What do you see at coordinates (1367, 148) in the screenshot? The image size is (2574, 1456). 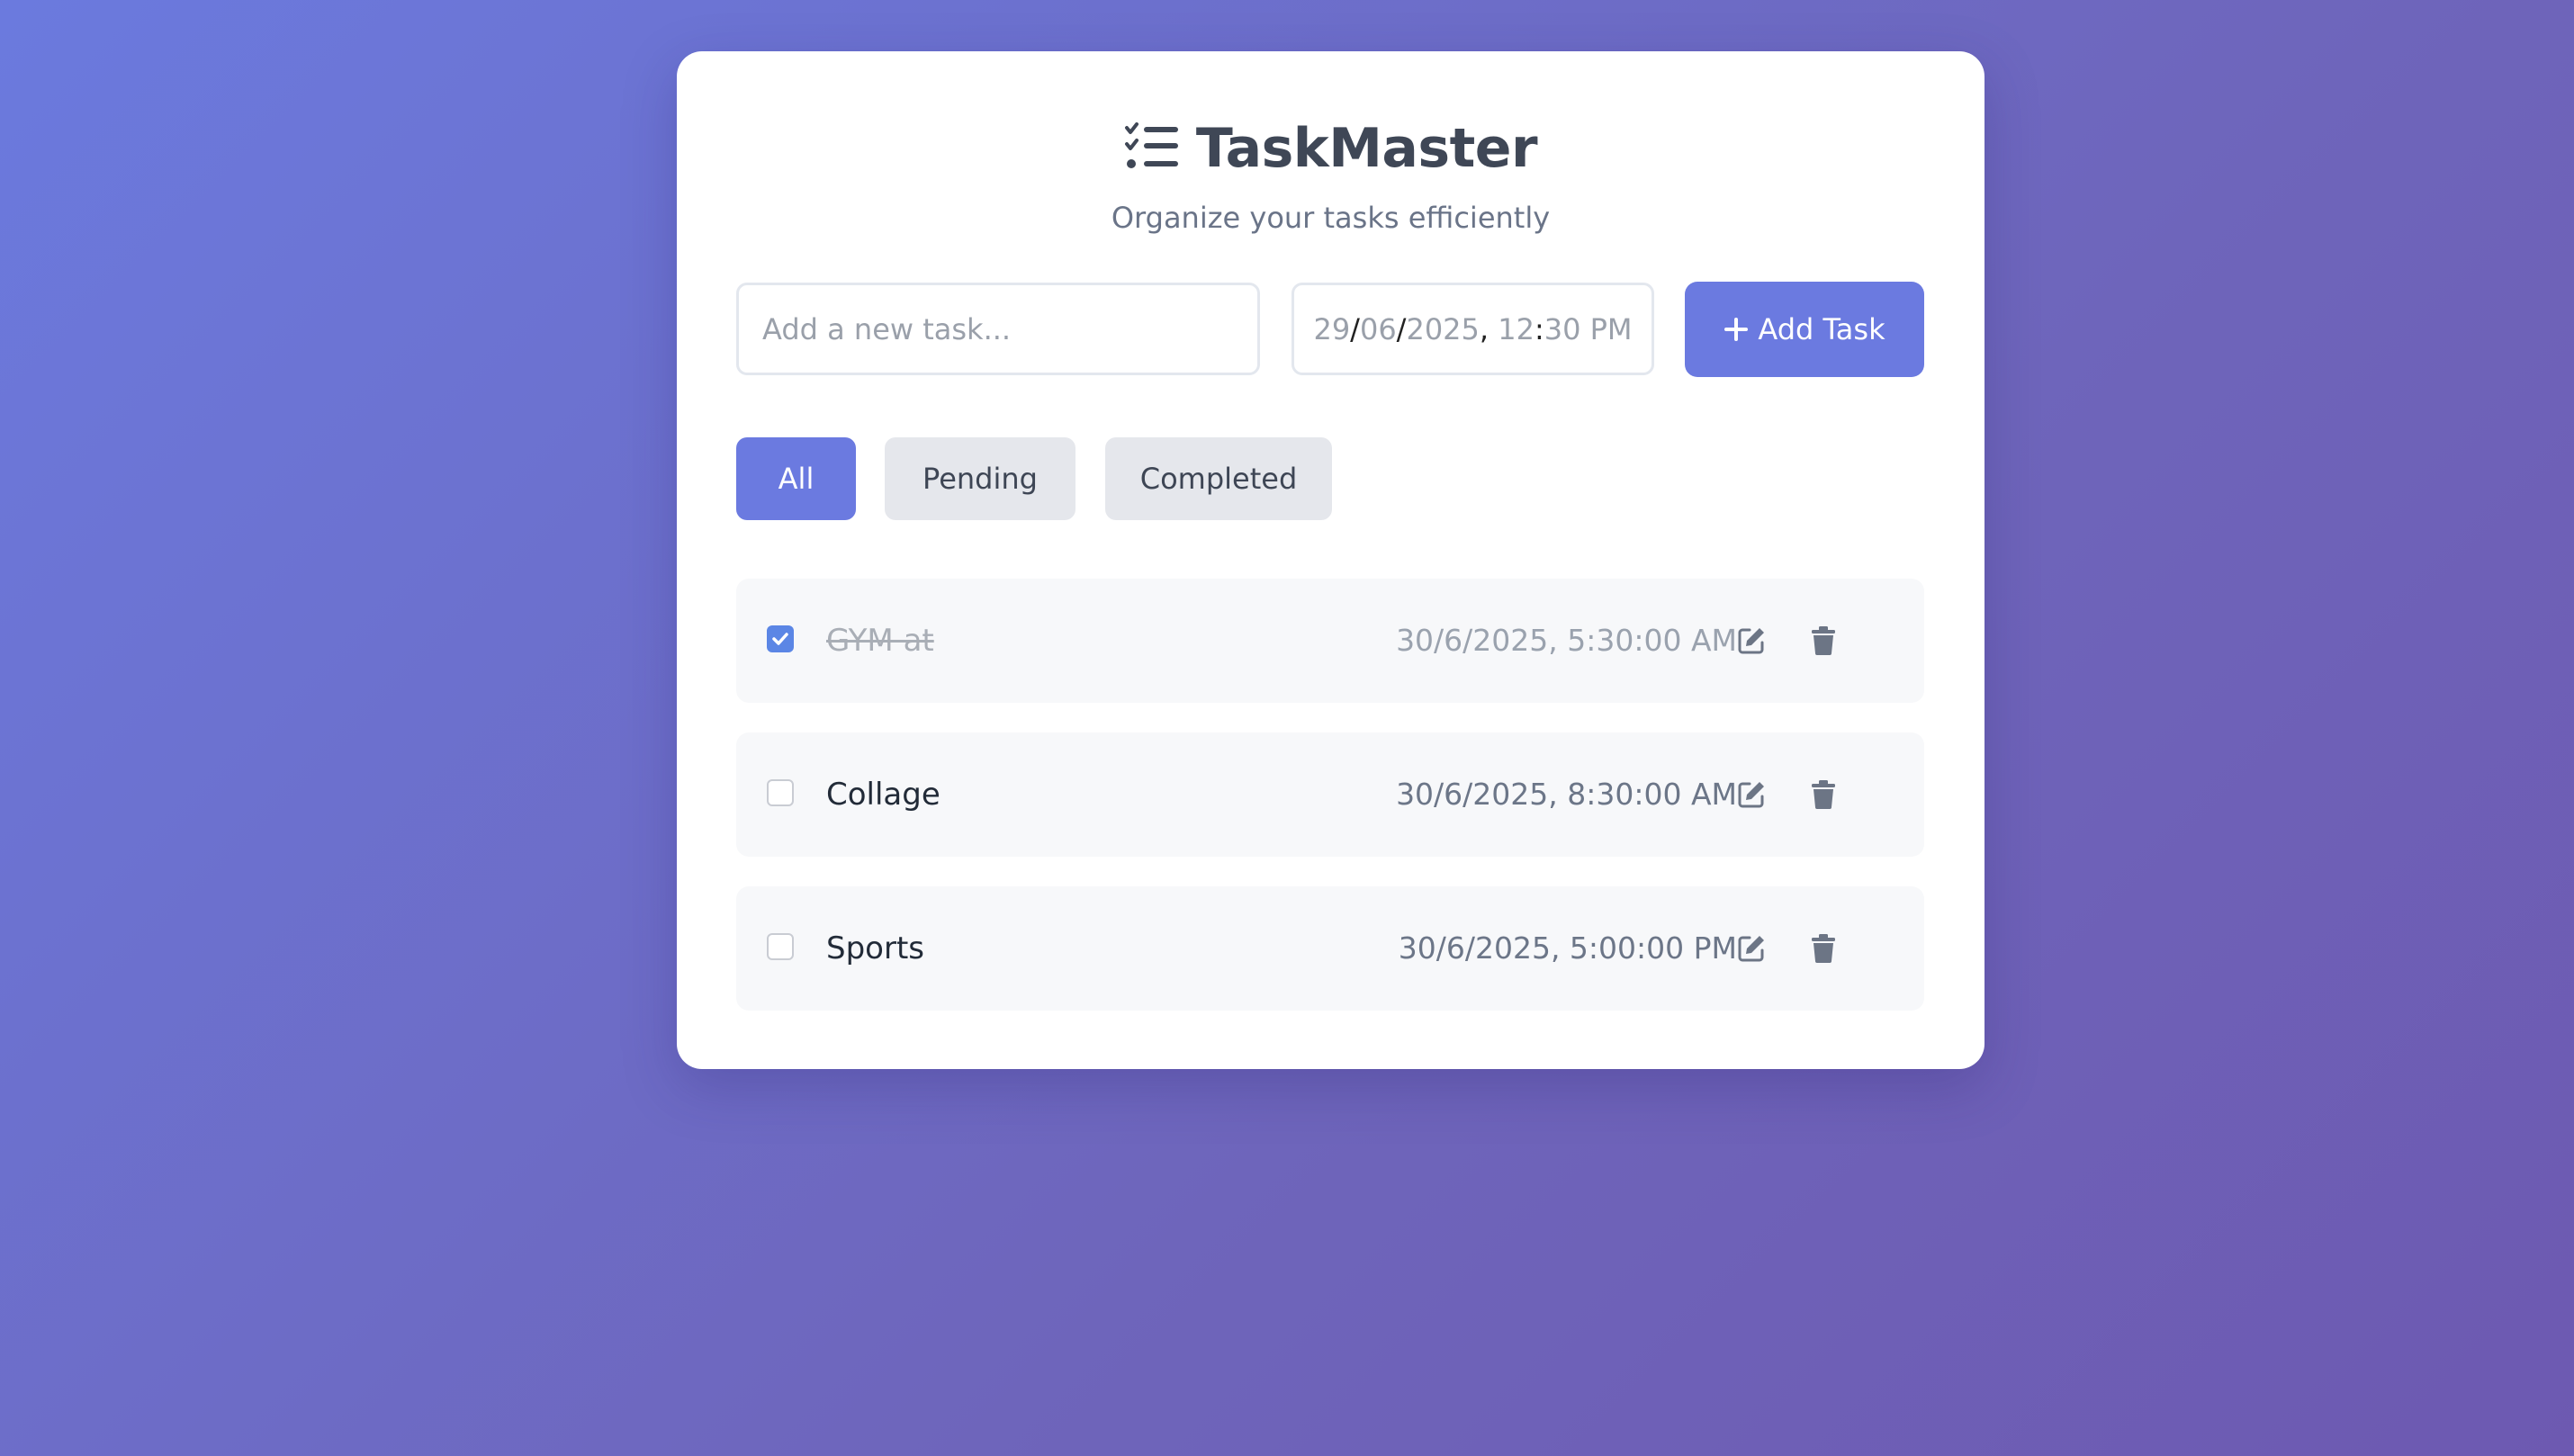 I see `app-title: TaskMaster` at bounding box center [1367, 148].